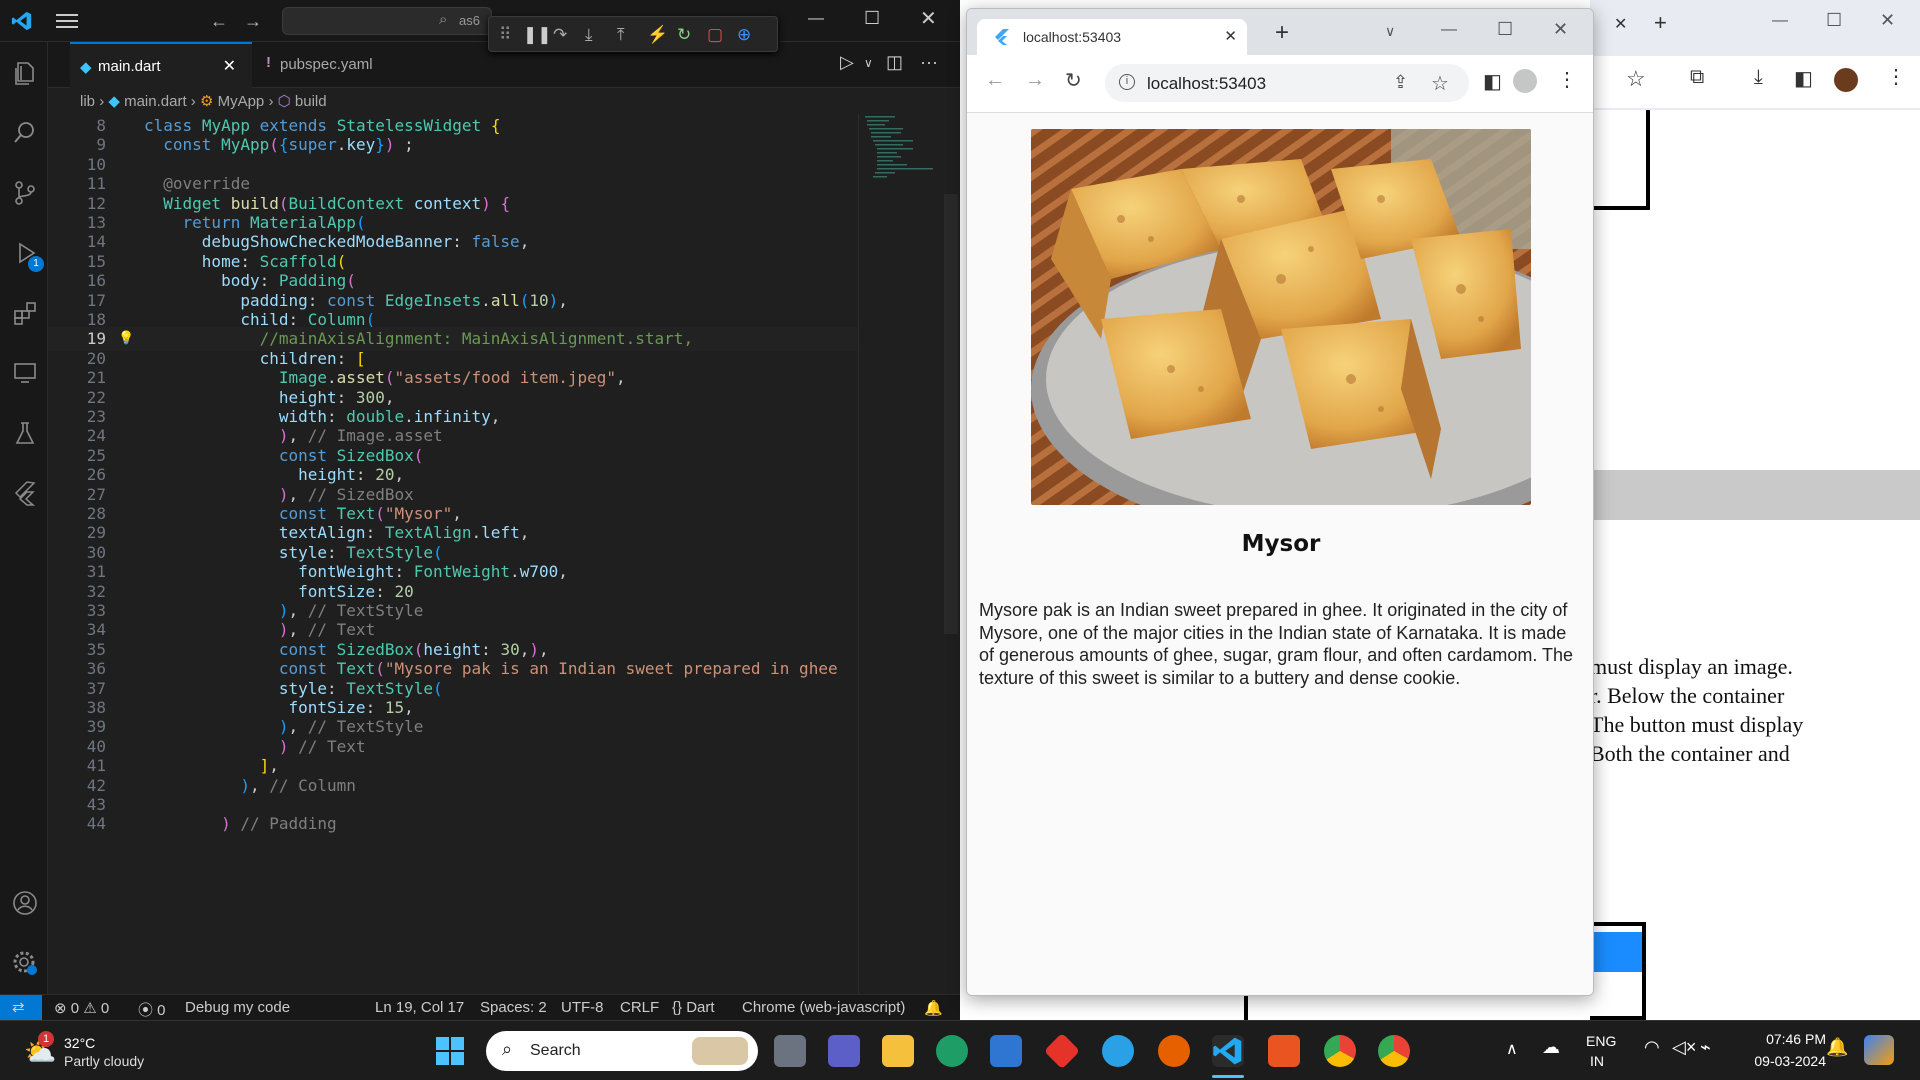 This screenshot has height=1080, width=1920. What do you see at coordinates (929, 62) in the screenshot?
I see `more-actions-icon: ···` at bounding box center [929, 62].